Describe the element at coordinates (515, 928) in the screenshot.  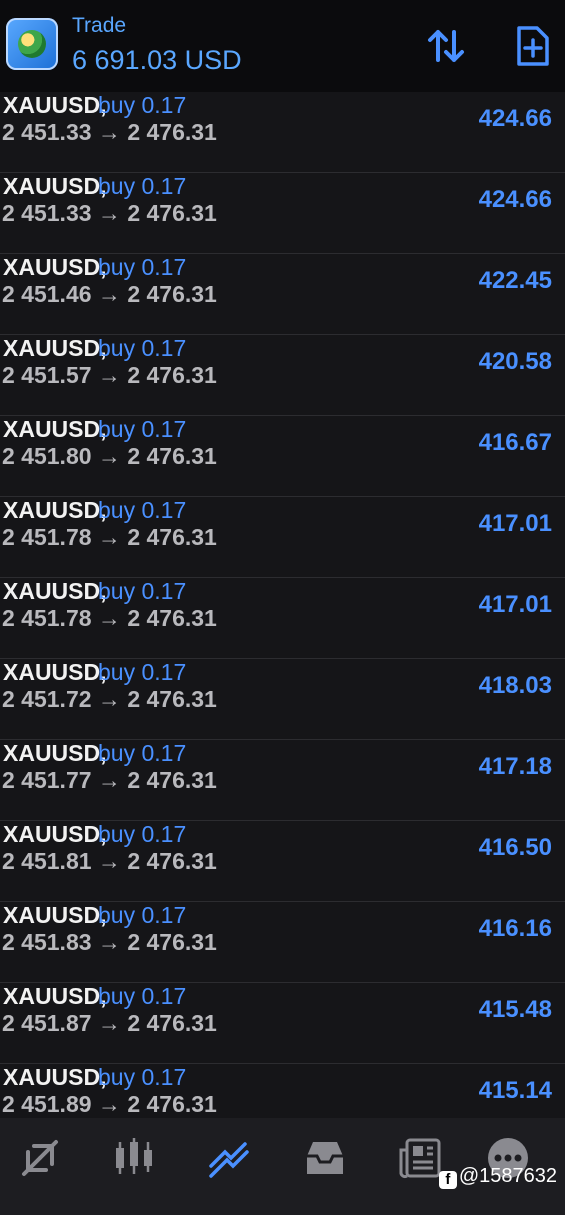
I see `position-profit: 416.16` at that location.